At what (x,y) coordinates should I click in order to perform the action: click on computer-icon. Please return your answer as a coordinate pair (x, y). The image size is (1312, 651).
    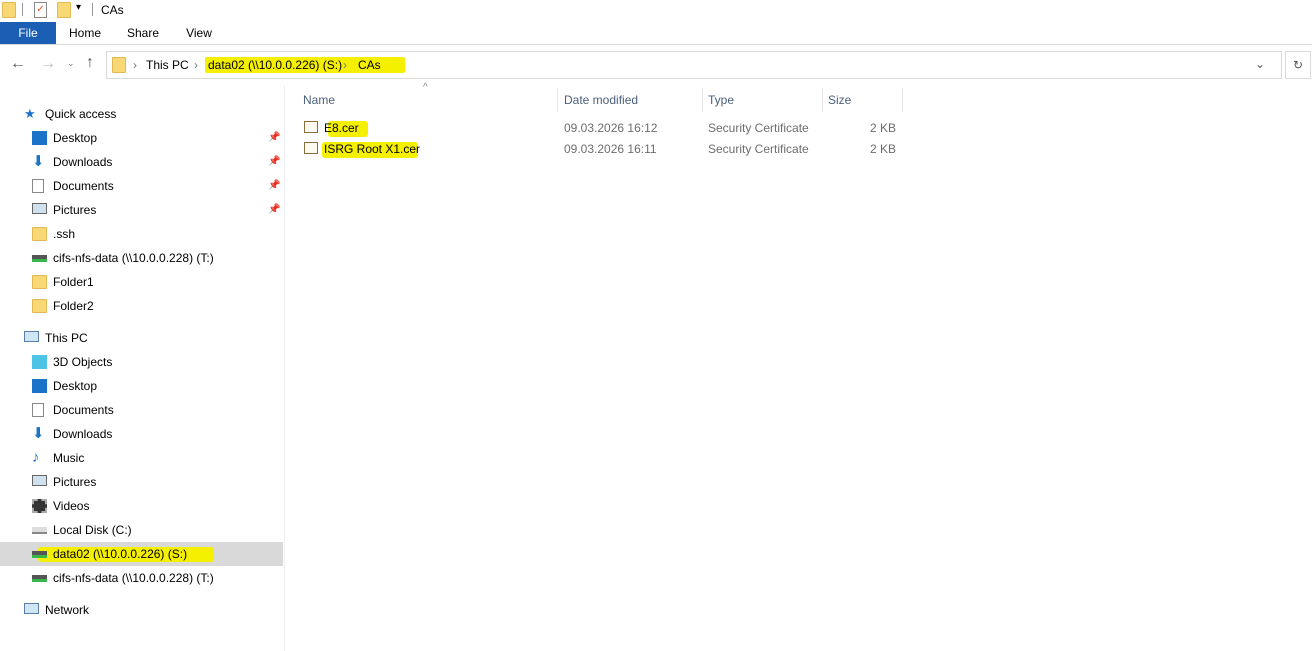
    Looking at the image, I should click on (31, 336).